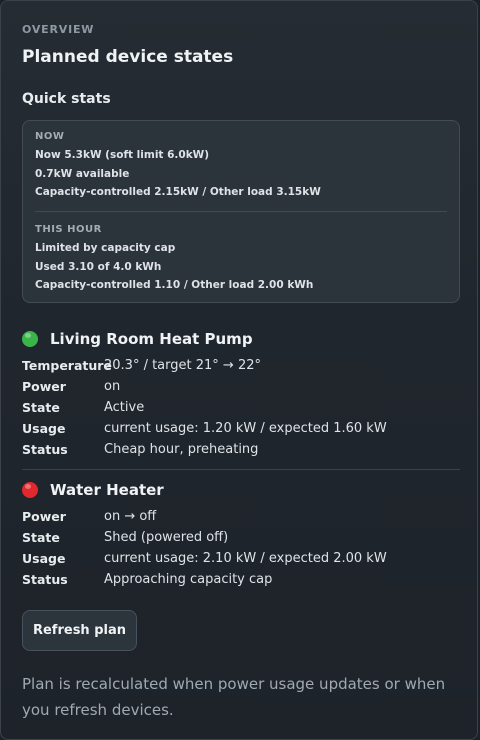 The height and width of the screenshot is (740, 480). What do you see at coordinates (181, 449) in the screenshot?
I see `row-value: Cheap hour, preheating` at bounding box center [181, 449].